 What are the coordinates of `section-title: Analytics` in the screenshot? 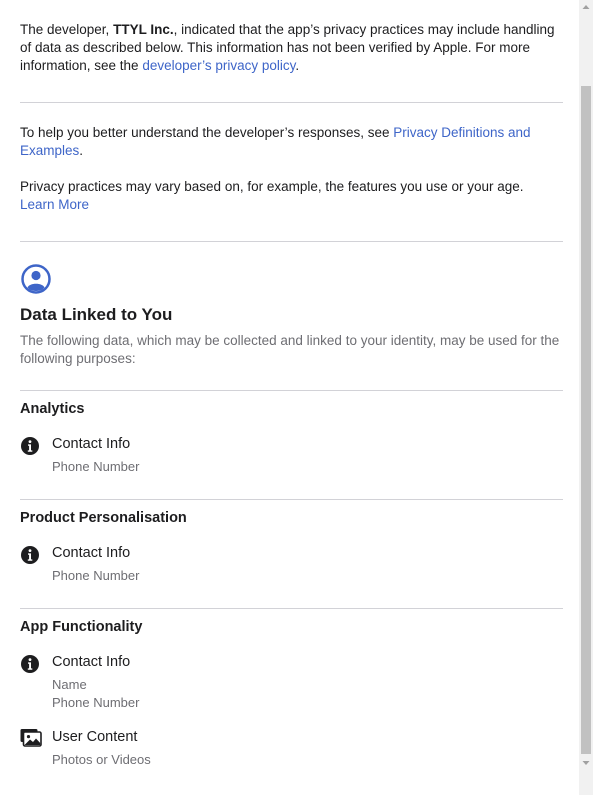 It's located at (52, 409).